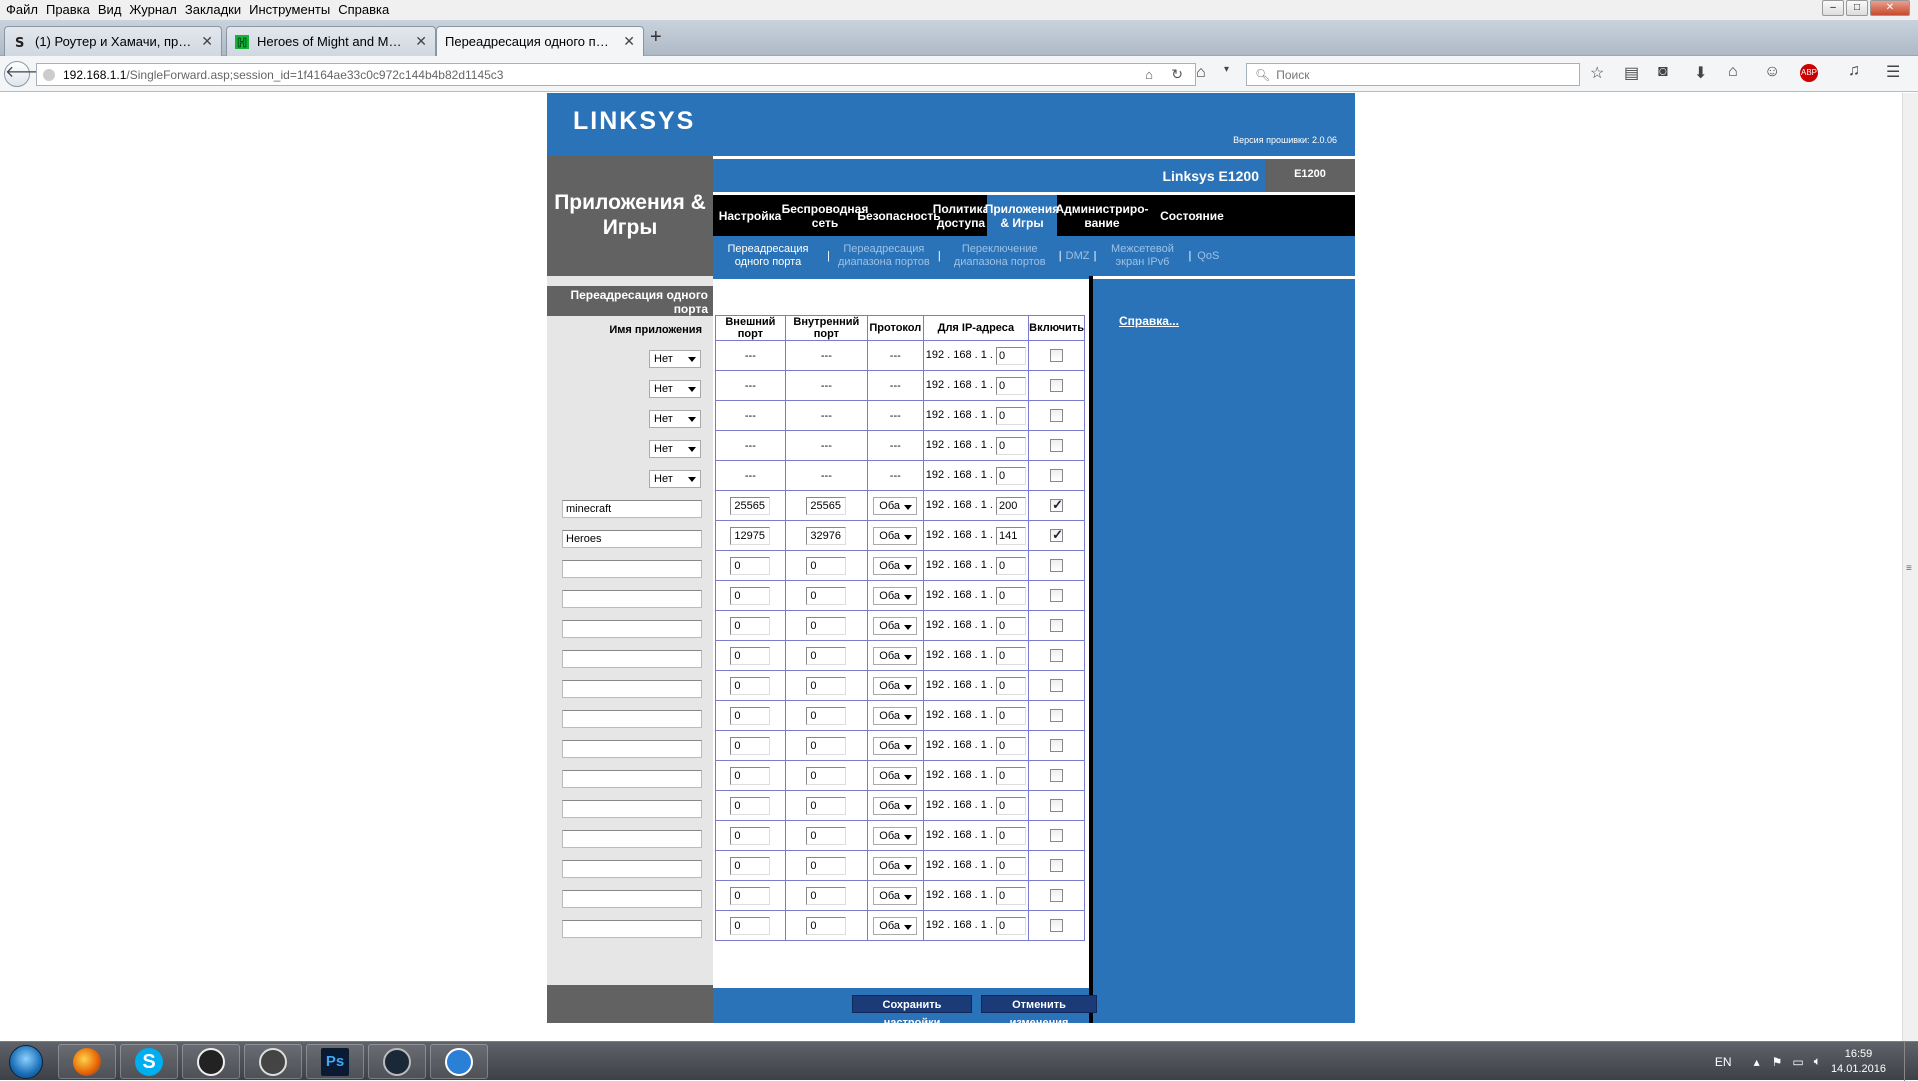  What do you see at coordinates (331, 41) in the screenshot?
I see `tab-heroes: H Heroes of Might and Magi... ✕` at bounding box center [331, 41].